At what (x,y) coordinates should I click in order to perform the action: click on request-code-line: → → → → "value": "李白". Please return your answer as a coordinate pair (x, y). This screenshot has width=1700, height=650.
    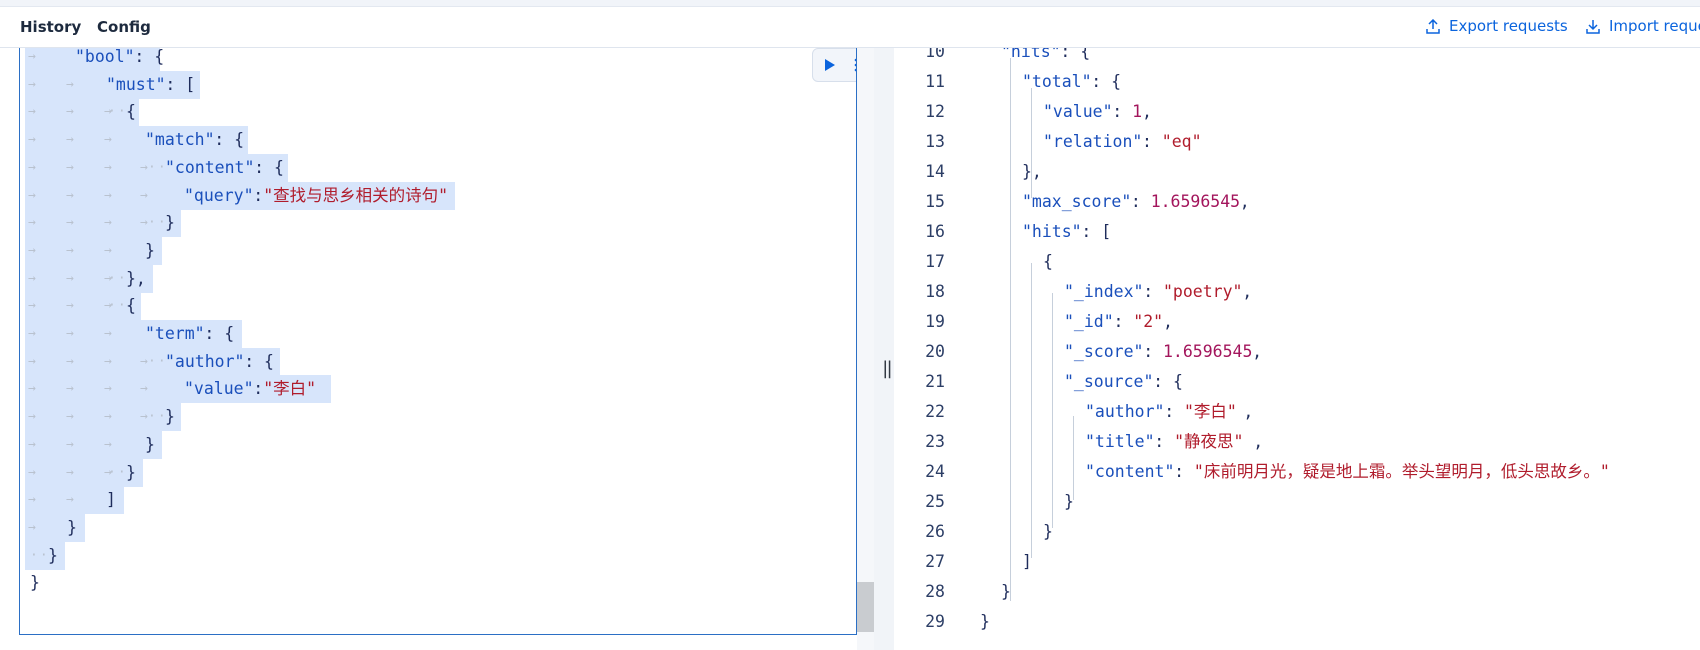
    Looking at the image, I should click on (438, 389).